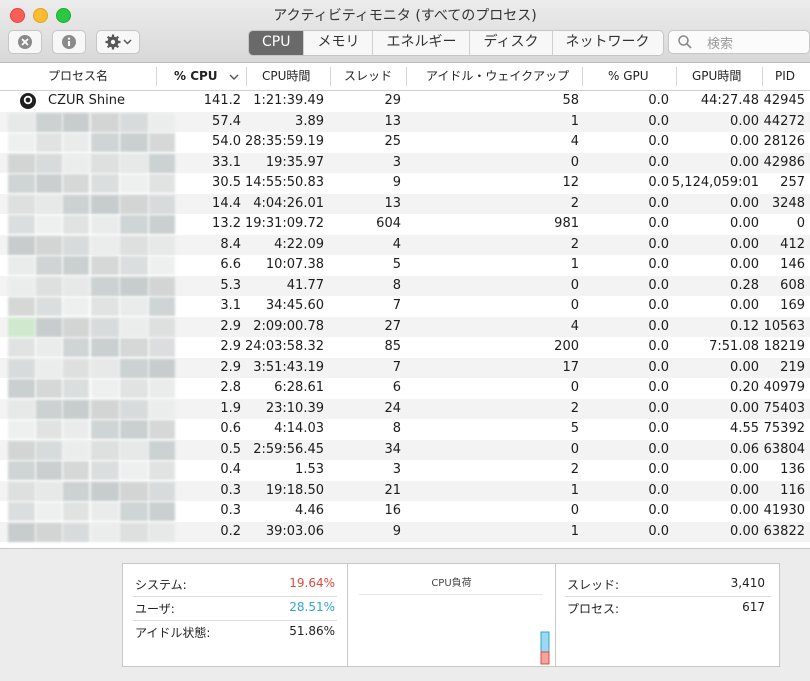 This screenshot has width=810, height=681. I want to click on table-row: 57.4 3.89 13 1 0.0 0.00 44272, so click(405, 121).